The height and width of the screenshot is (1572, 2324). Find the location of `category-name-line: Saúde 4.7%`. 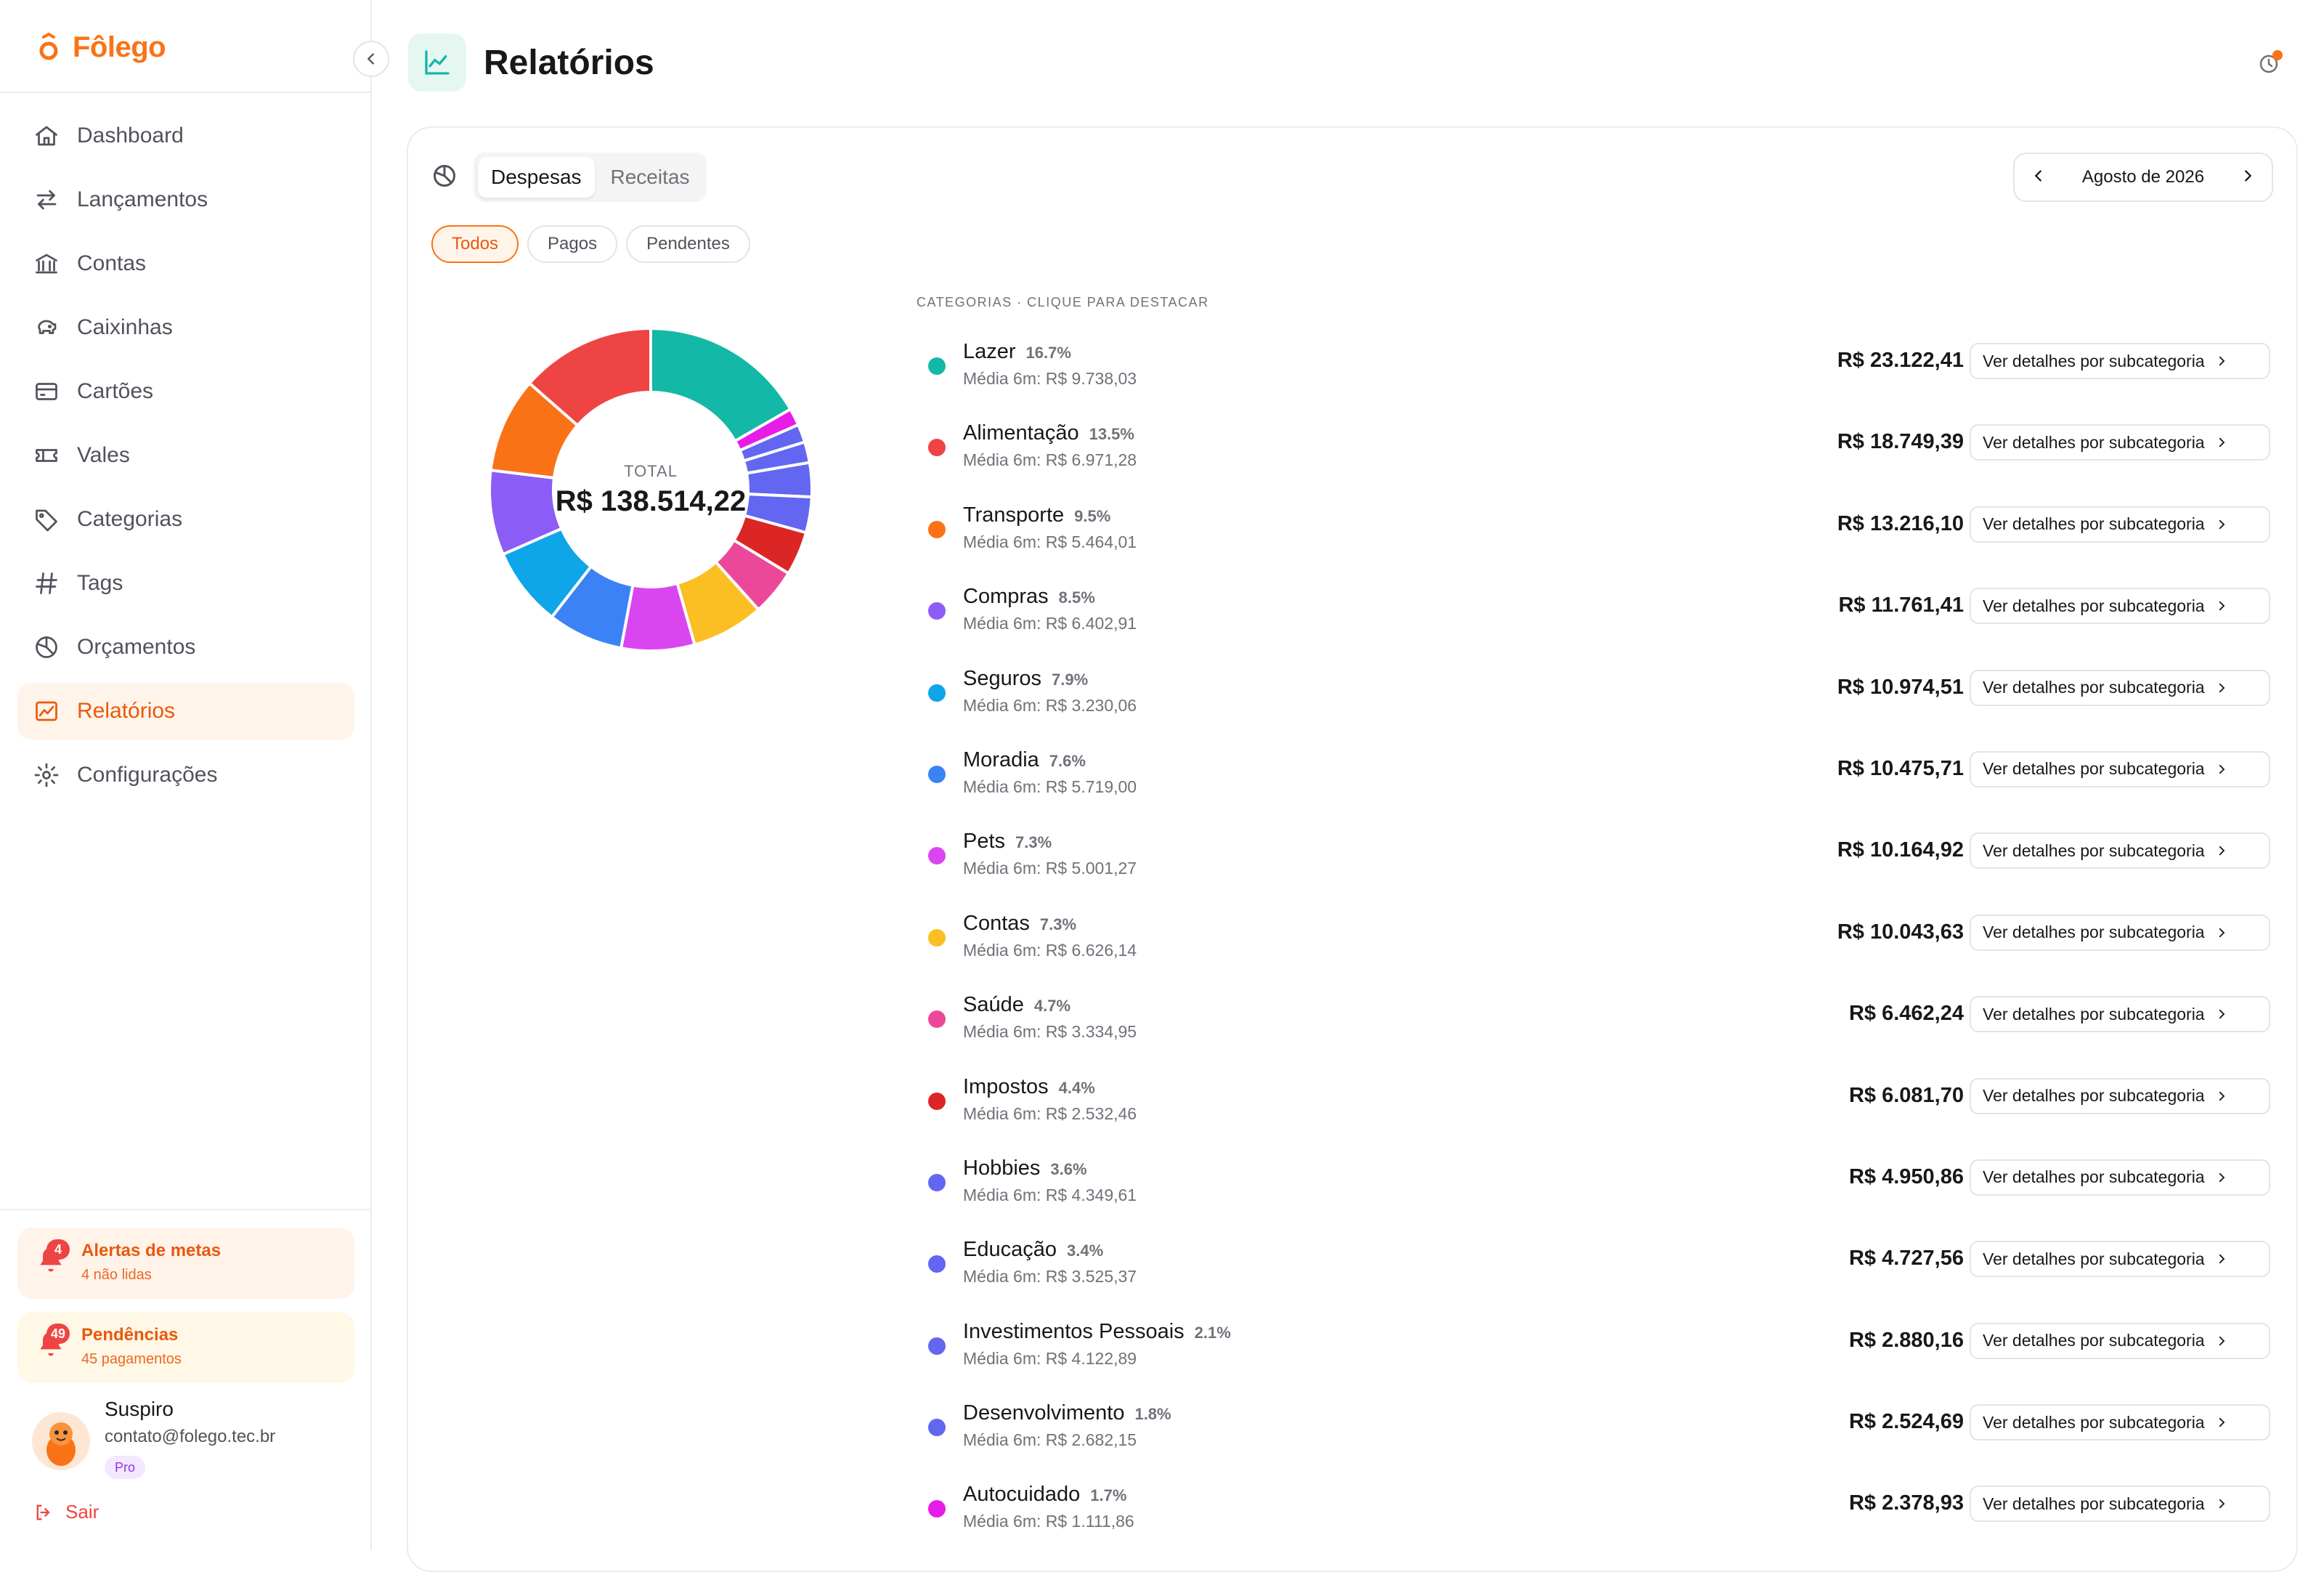

category-name-line: Saúde 4.7% is located at coordinates (1016, 1005).